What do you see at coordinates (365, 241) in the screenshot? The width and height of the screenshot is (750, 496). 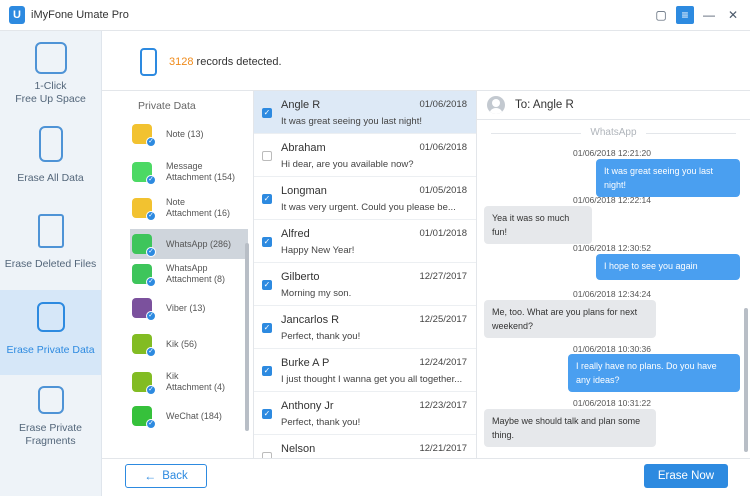 I see `contact-row: ✓ Alfred 01/01/2018 Happy New Year!` at bounding box center [365, 241].